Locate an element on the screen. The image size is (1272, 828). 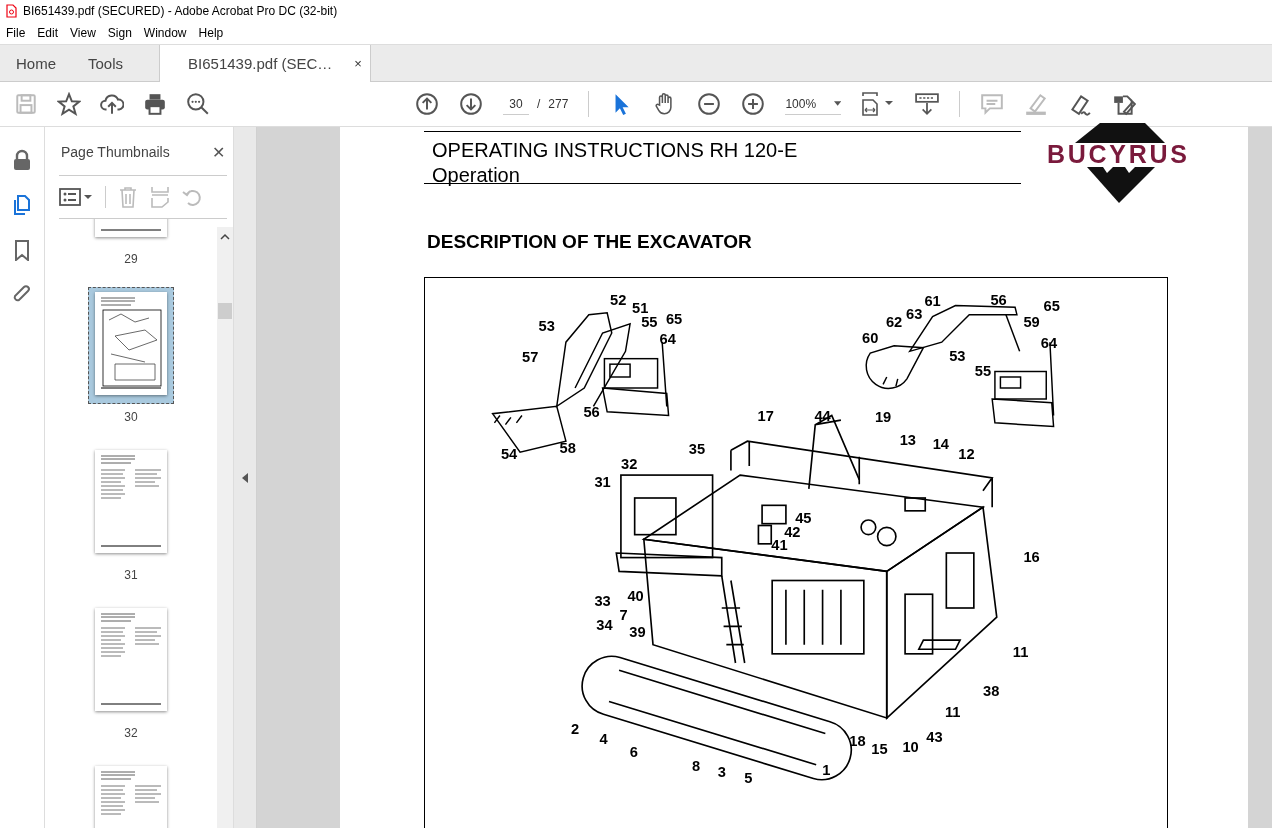
menu-item: Help is located at coordinates (211, 33).